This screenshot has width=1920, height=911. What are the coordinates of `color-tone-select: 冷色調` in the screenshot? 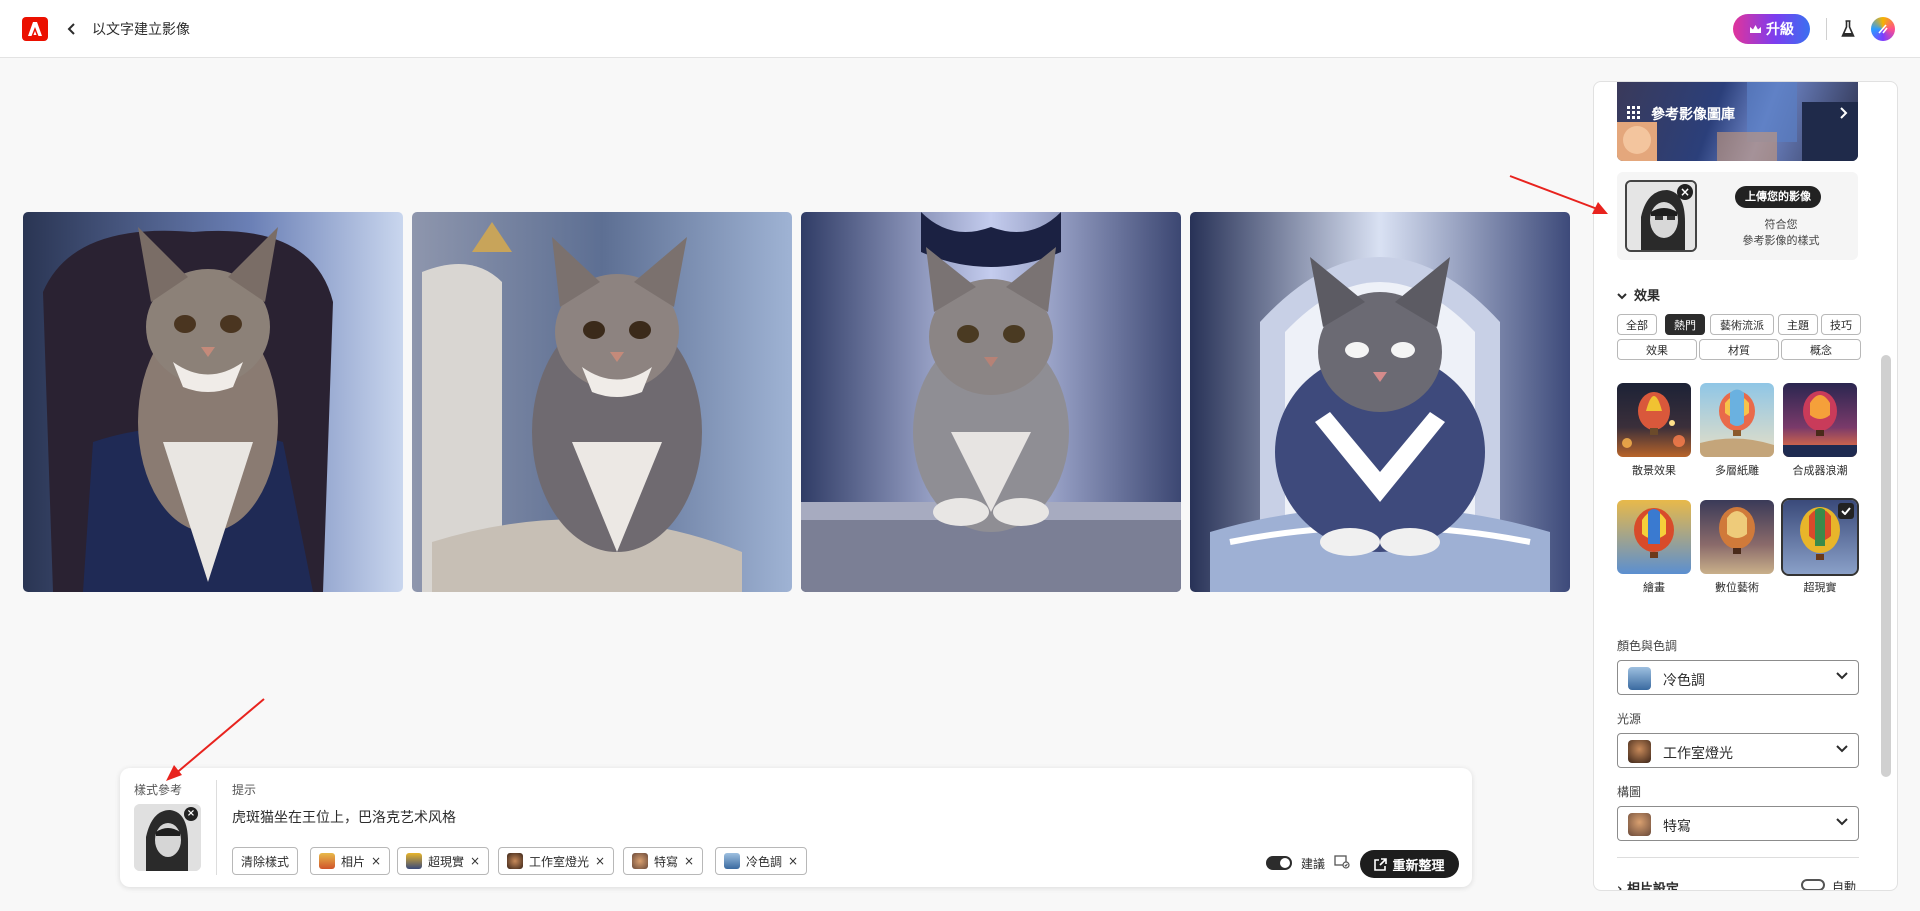 It's located at (1738, 677).